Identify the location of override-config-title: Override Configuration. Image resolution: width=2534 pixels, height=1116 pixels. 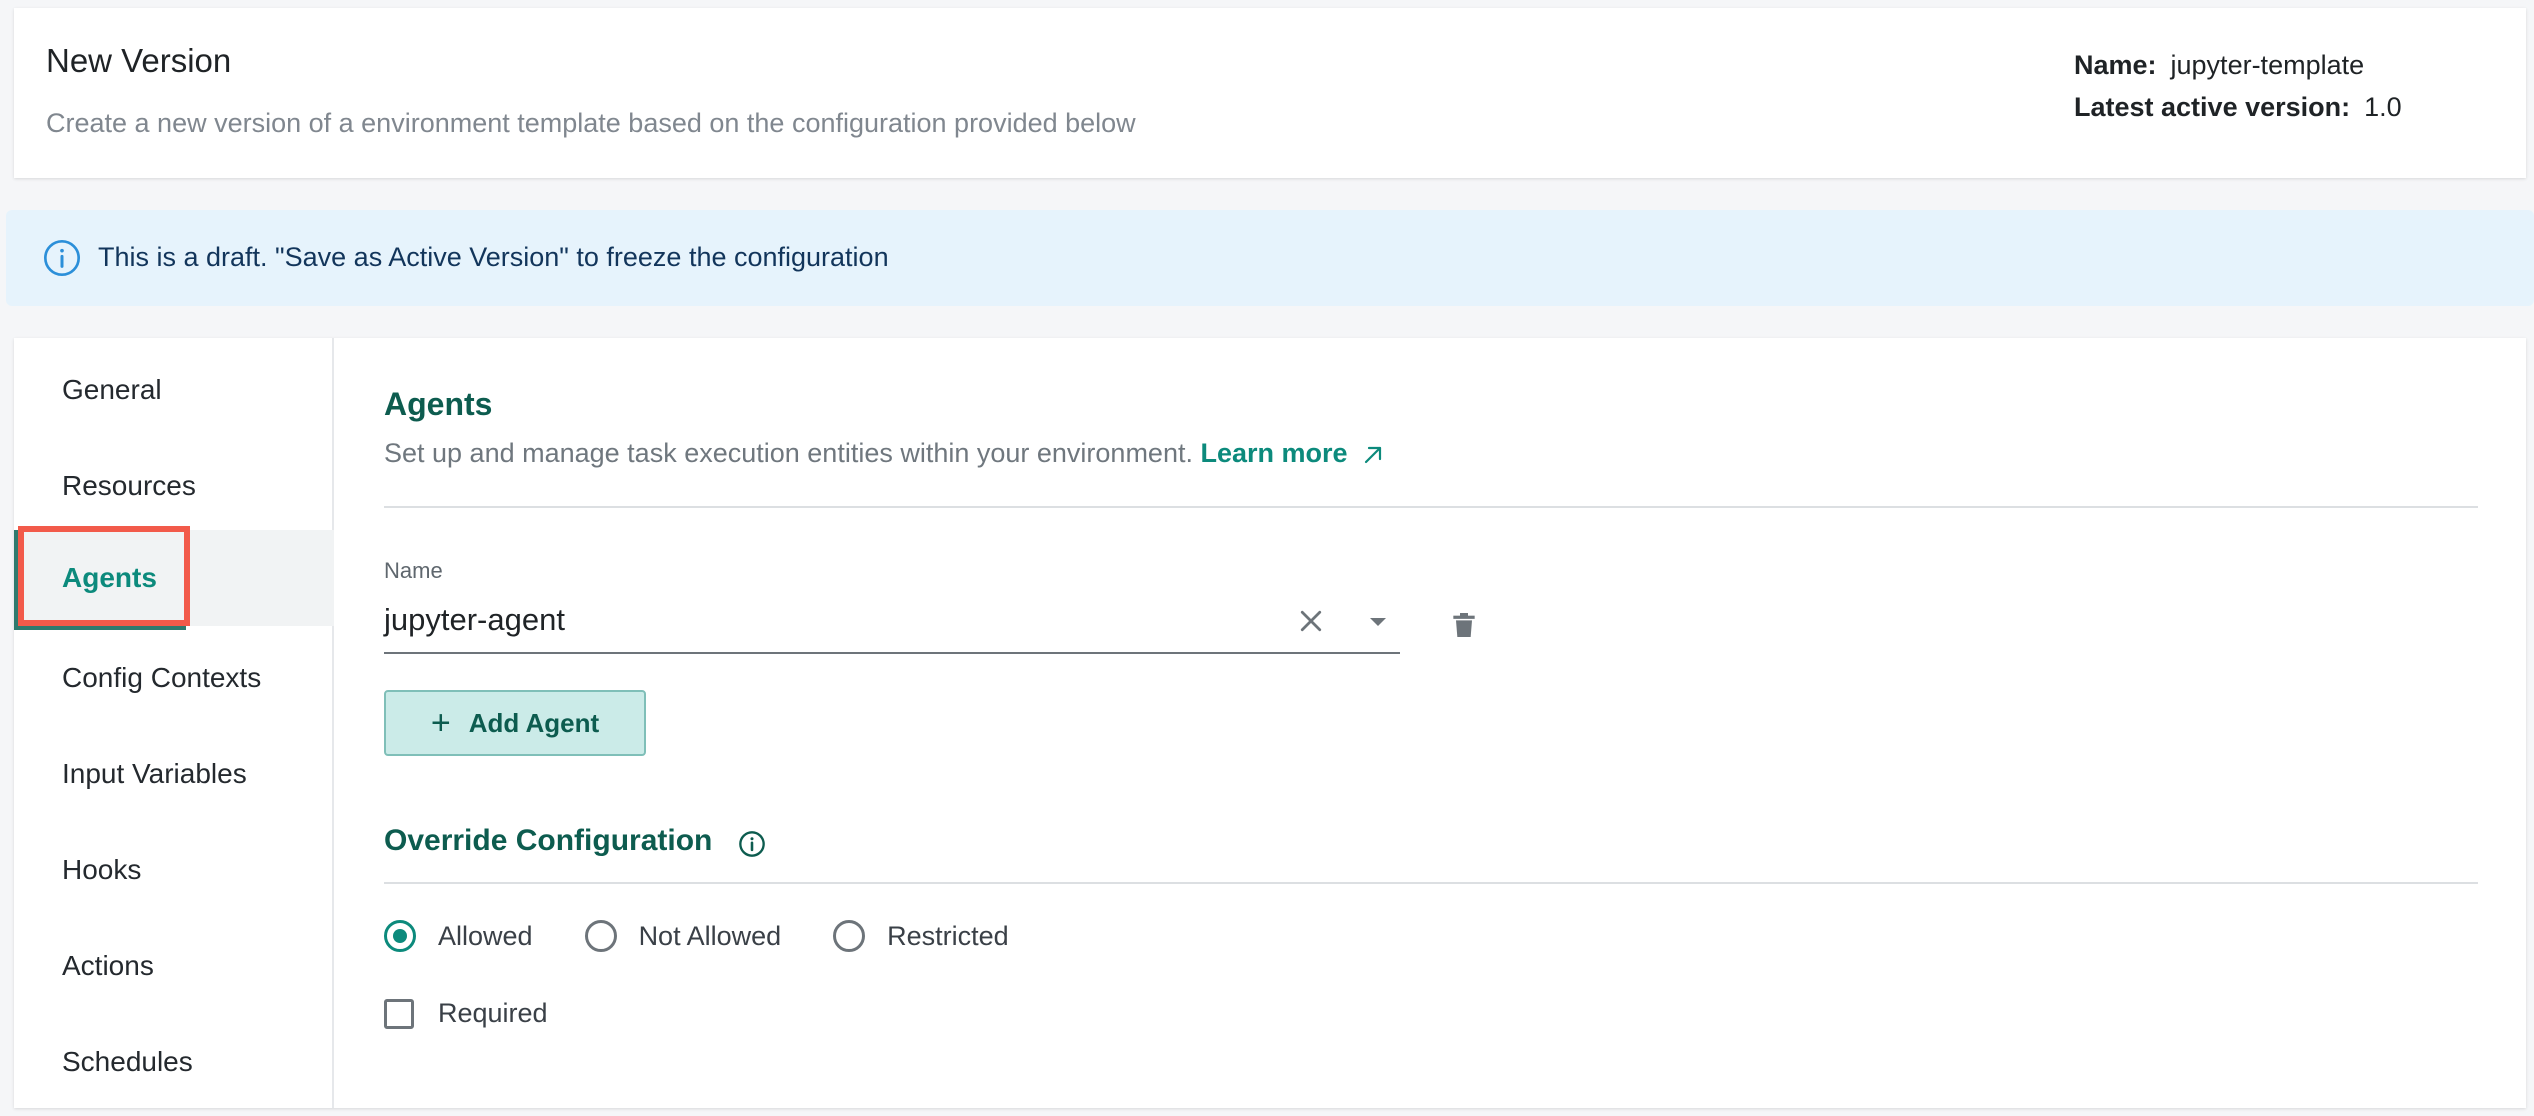
(548, 840).